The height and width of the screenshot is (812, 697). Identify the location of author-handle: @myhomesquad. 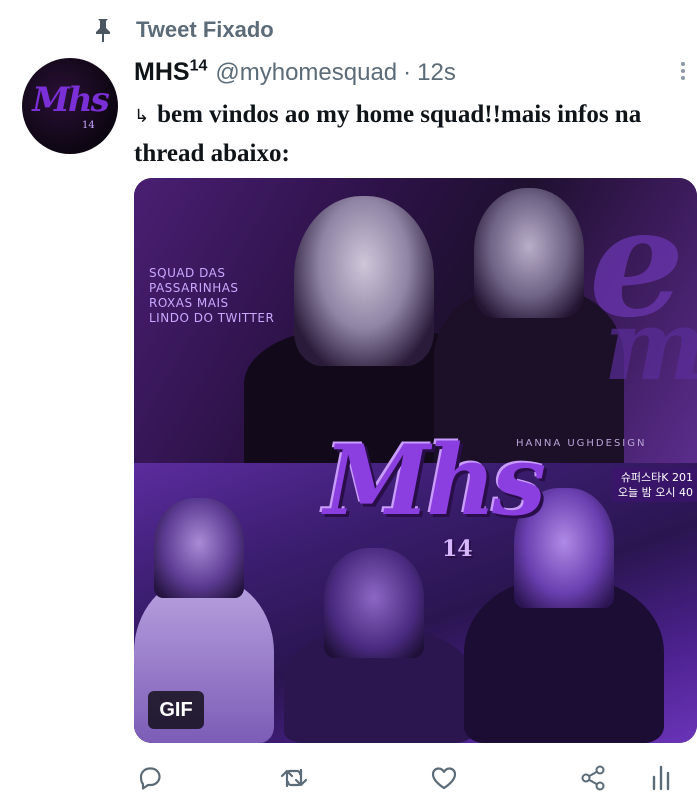
(306, 73).